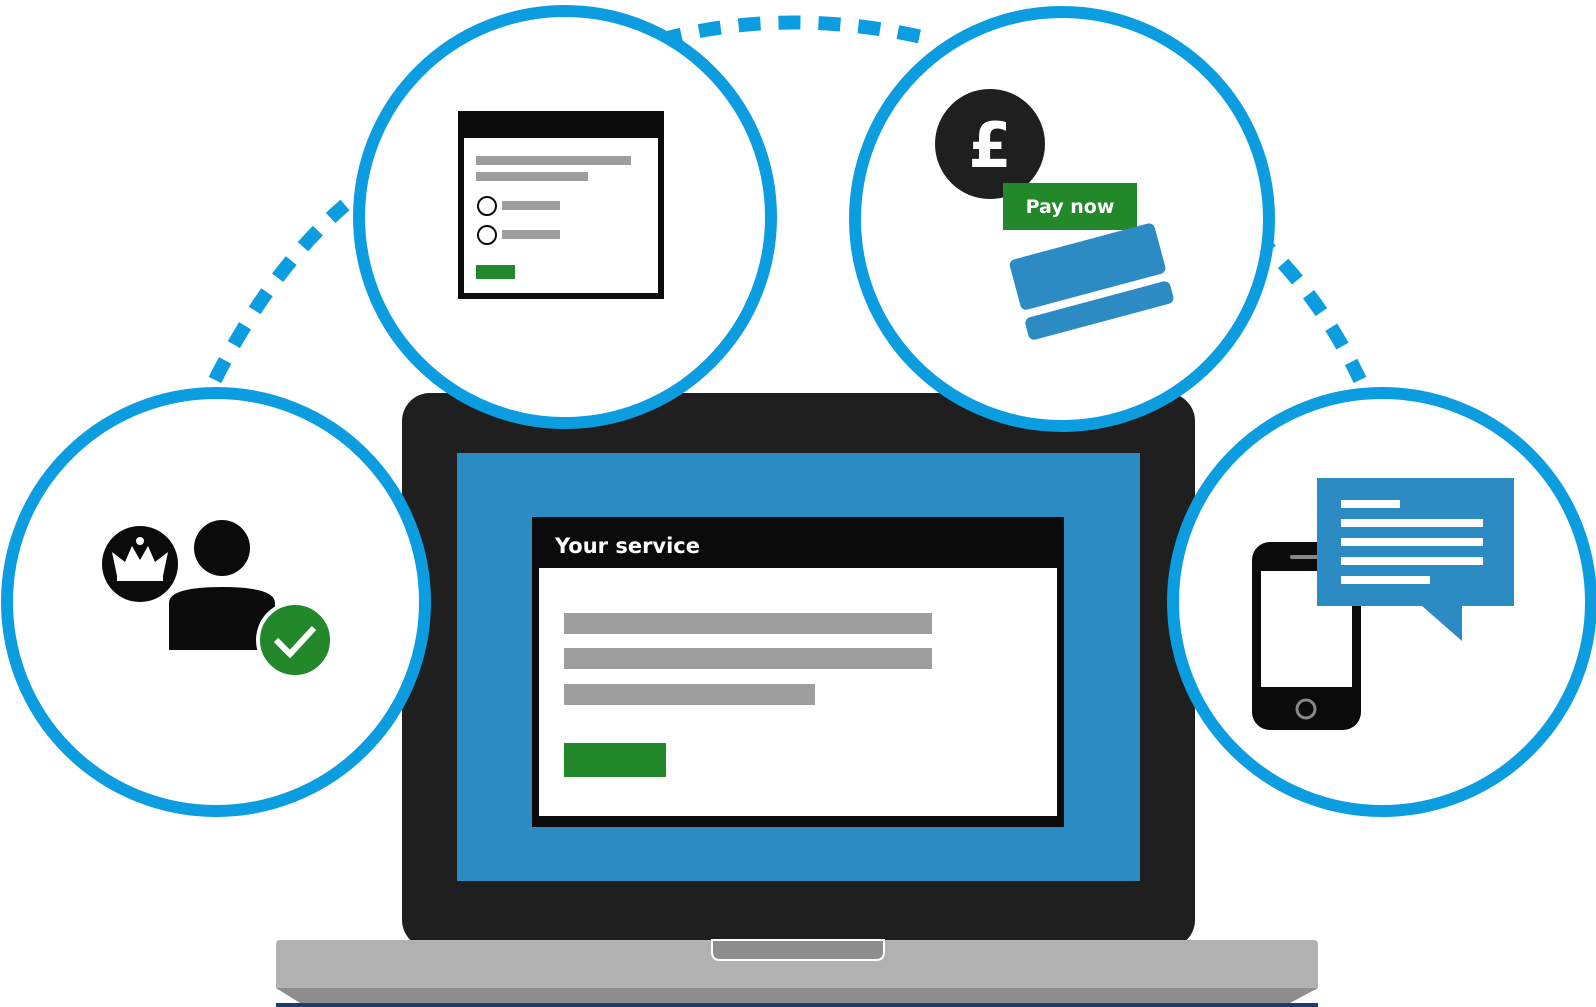 The height and width of the screenshot is (1007, 1596). I want to click on form-circle, so click(565, 217).